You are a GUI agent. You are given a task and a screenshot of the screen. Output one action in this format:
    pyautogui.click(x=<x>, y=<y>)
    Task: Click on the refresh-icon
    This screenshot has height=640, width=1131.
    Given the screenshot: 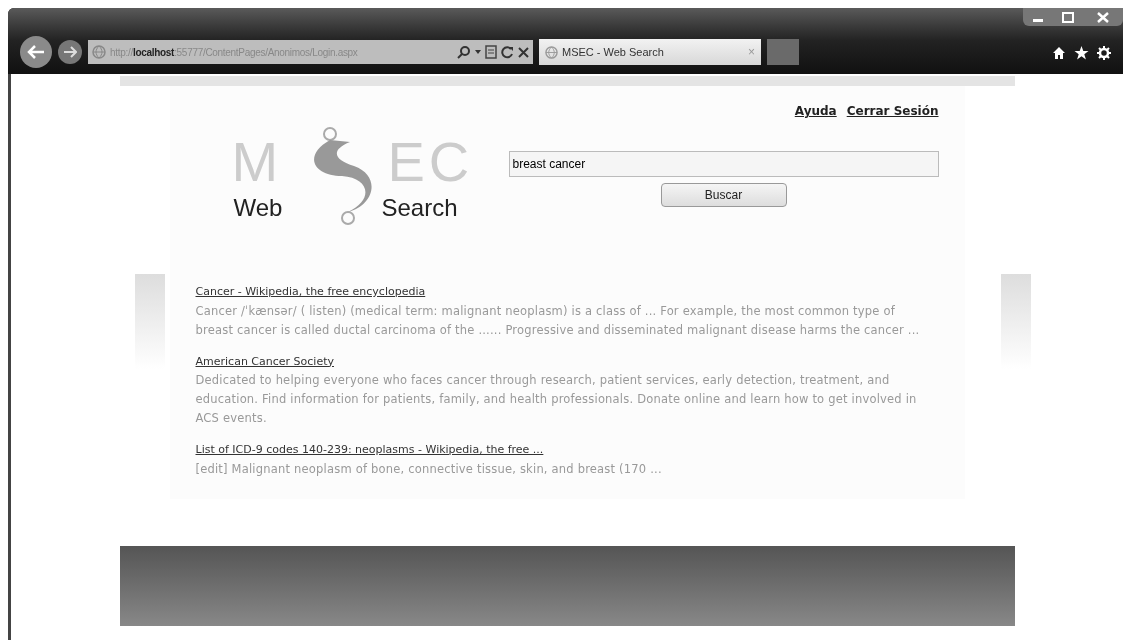 What is the action you would take?
    pyautogui.click(x=507, y=52)
    